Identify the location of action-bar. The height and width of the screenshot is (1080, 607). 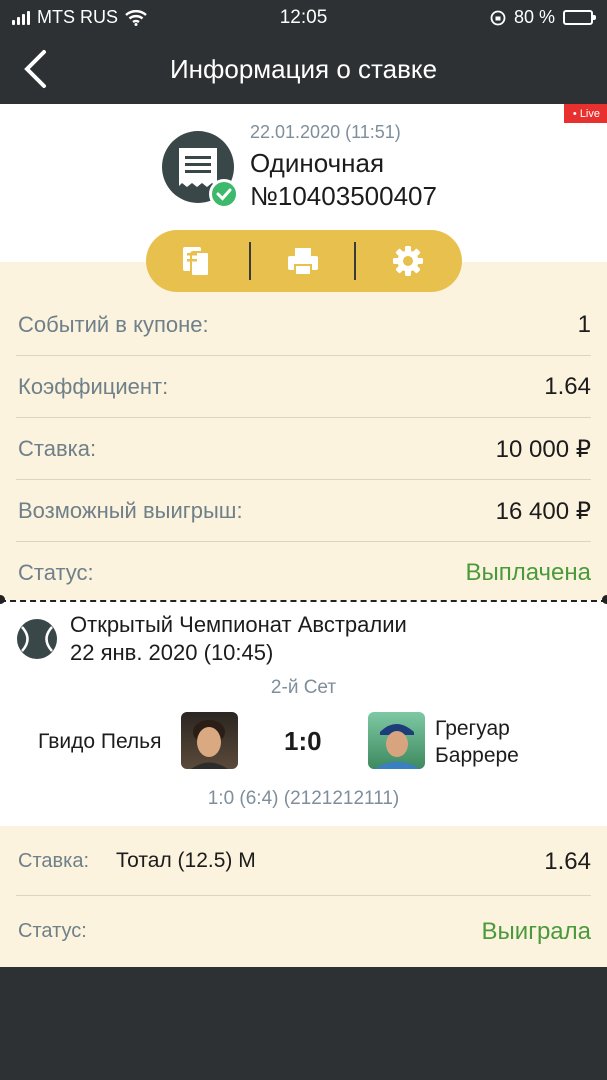
(304, 261).